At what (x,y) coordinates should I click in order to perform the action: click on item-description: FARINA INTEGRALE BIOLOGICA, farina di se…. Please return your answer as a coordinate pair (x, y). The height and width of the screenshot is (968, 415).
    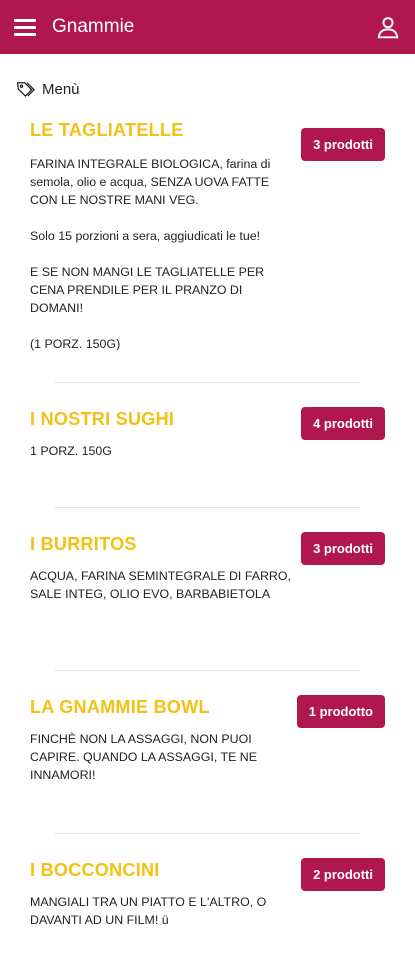
    Looking at the image, I should click on (150, 254).